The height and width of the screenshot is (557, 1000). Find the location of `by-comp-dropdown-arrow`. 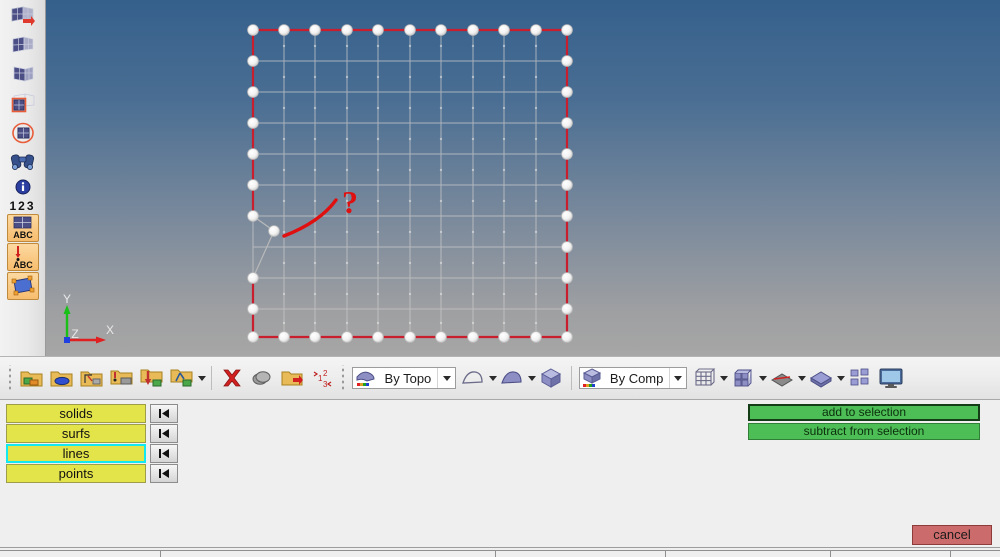

by-comp-dropdown-arrow is located at coordinates (677, 378).